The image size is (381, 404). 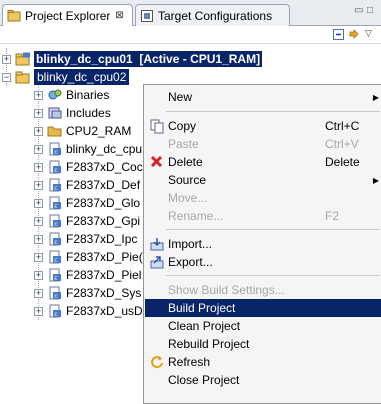 I want to click on tree-item-includes: + Includes, so click(x=72, y=113).